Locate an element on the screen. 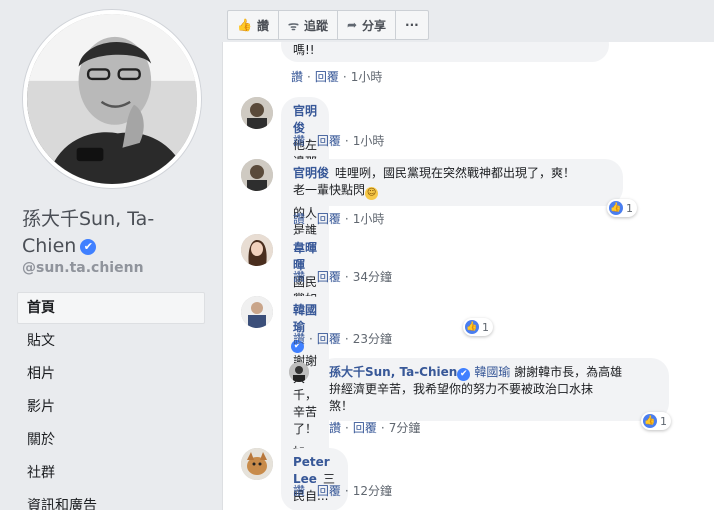 Image resolution: width=714 pixels, height=510 pixels. comment-time: 34分鐘 is located at coordinates (372, 277).